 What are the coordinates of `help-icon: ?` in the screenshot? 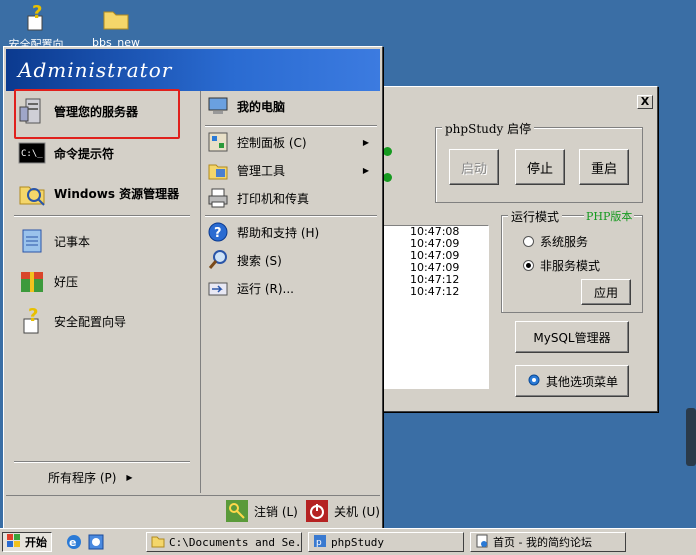 It's located at (218, 232).